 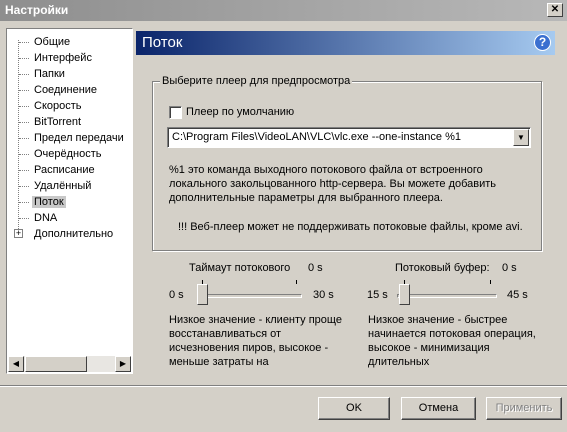 I want to click on scrollbar-thumb, so click(x=56, y=364).